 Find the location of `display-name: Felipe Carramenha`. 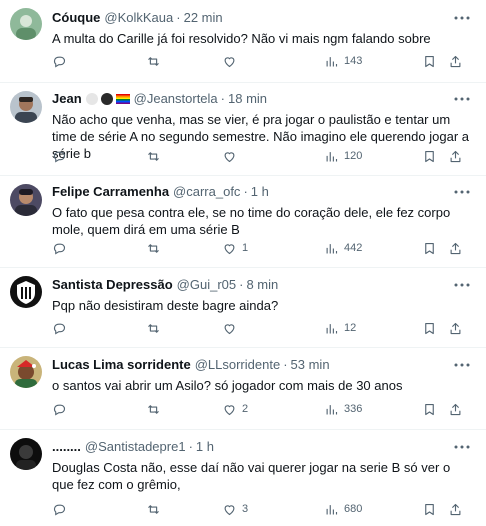

display-name: Felipe Carramenha is located at coordinates (110, 192).